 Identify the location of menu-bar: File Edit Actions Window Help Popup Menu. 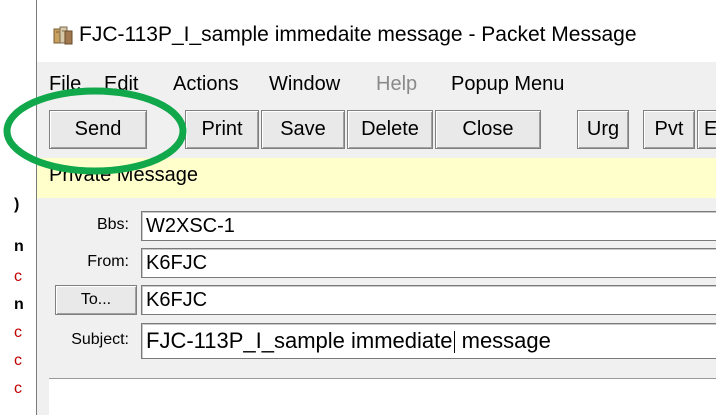
(376, 84).